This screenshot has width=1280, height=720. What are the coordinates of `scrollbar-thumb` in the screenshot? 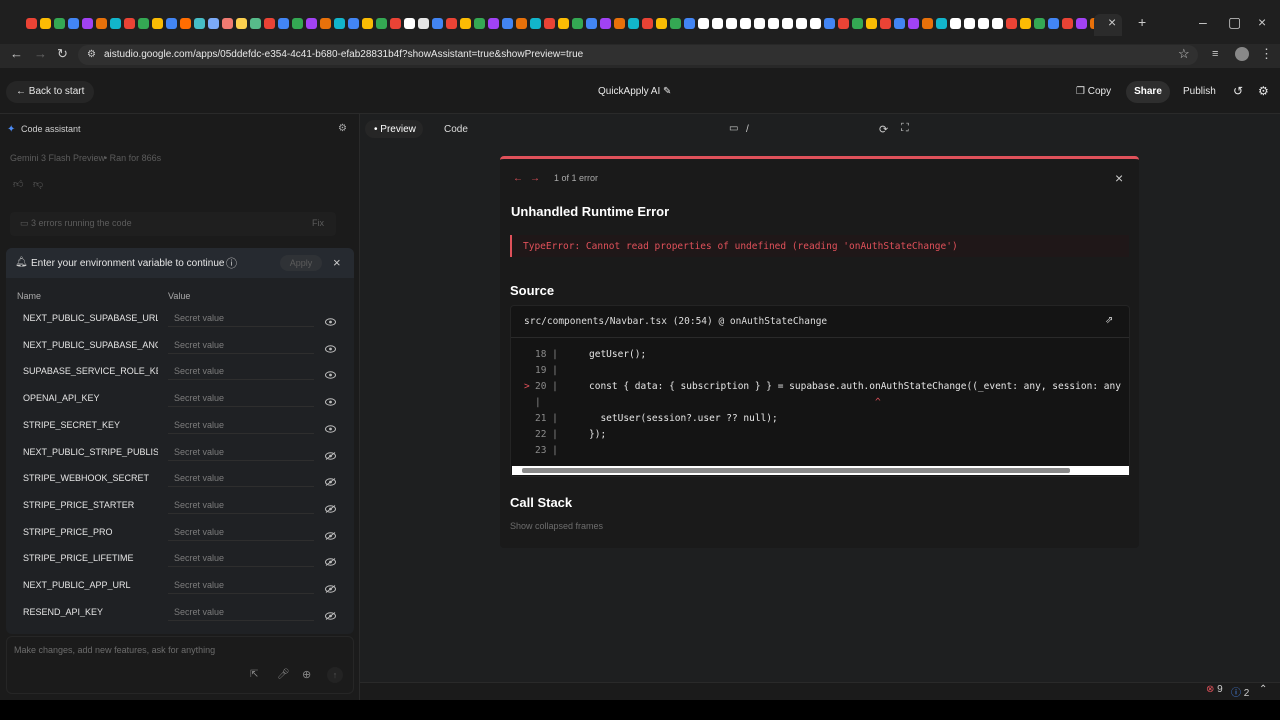 It's located at (796, 470).